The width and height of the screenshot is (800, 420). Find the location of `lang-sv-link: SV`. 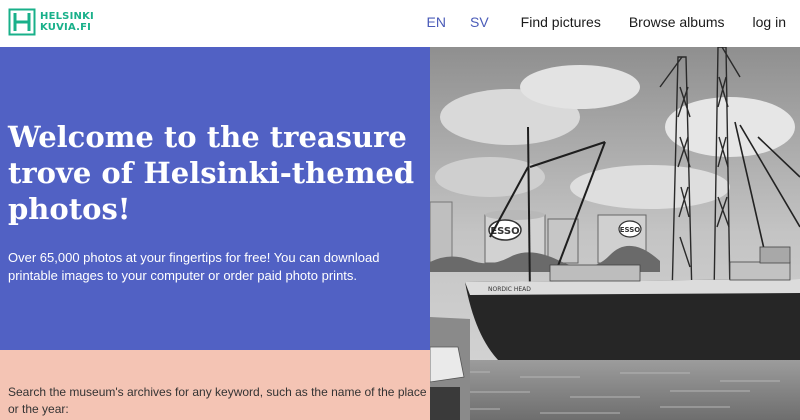

lang-sv-link: SV is located at coordinates (479, 22).